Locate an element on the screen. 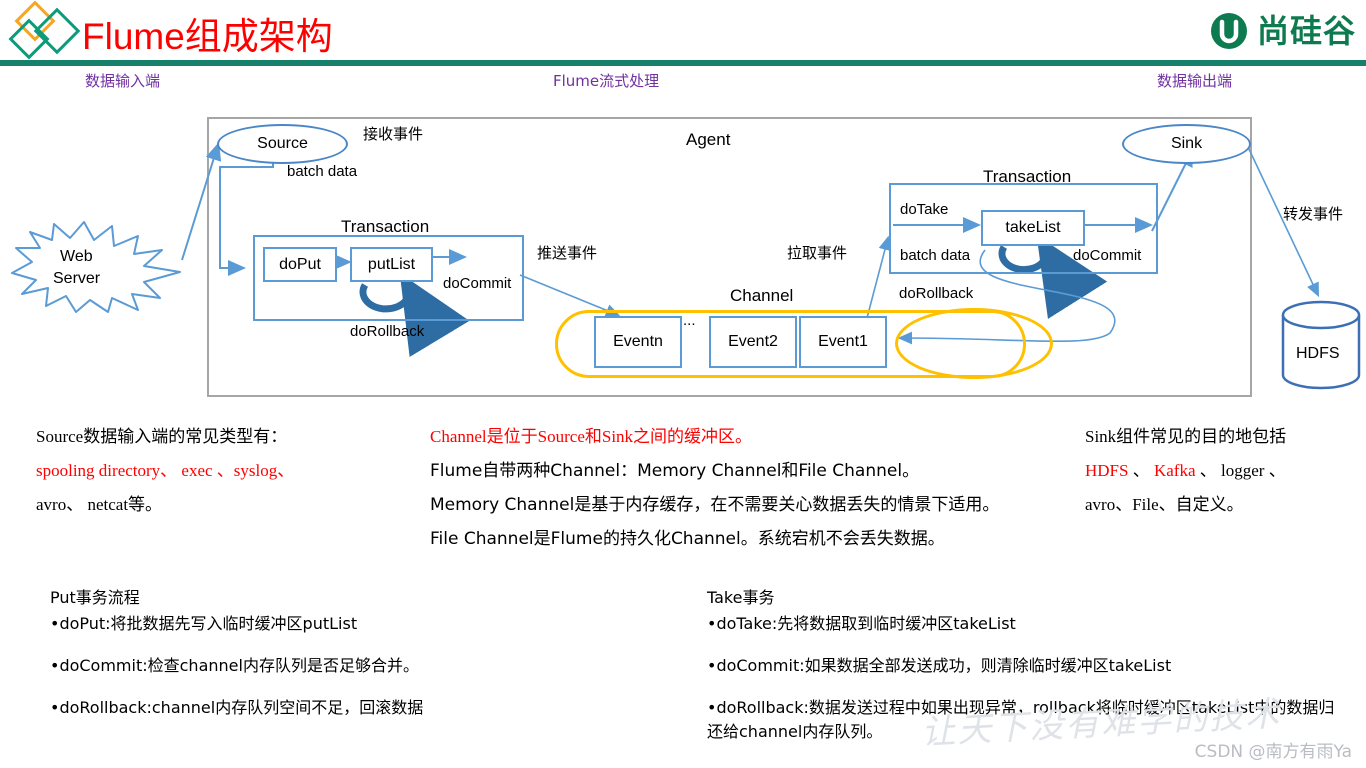 The image size is (1366, 768). header-divider is located at coordinates (683, 63).